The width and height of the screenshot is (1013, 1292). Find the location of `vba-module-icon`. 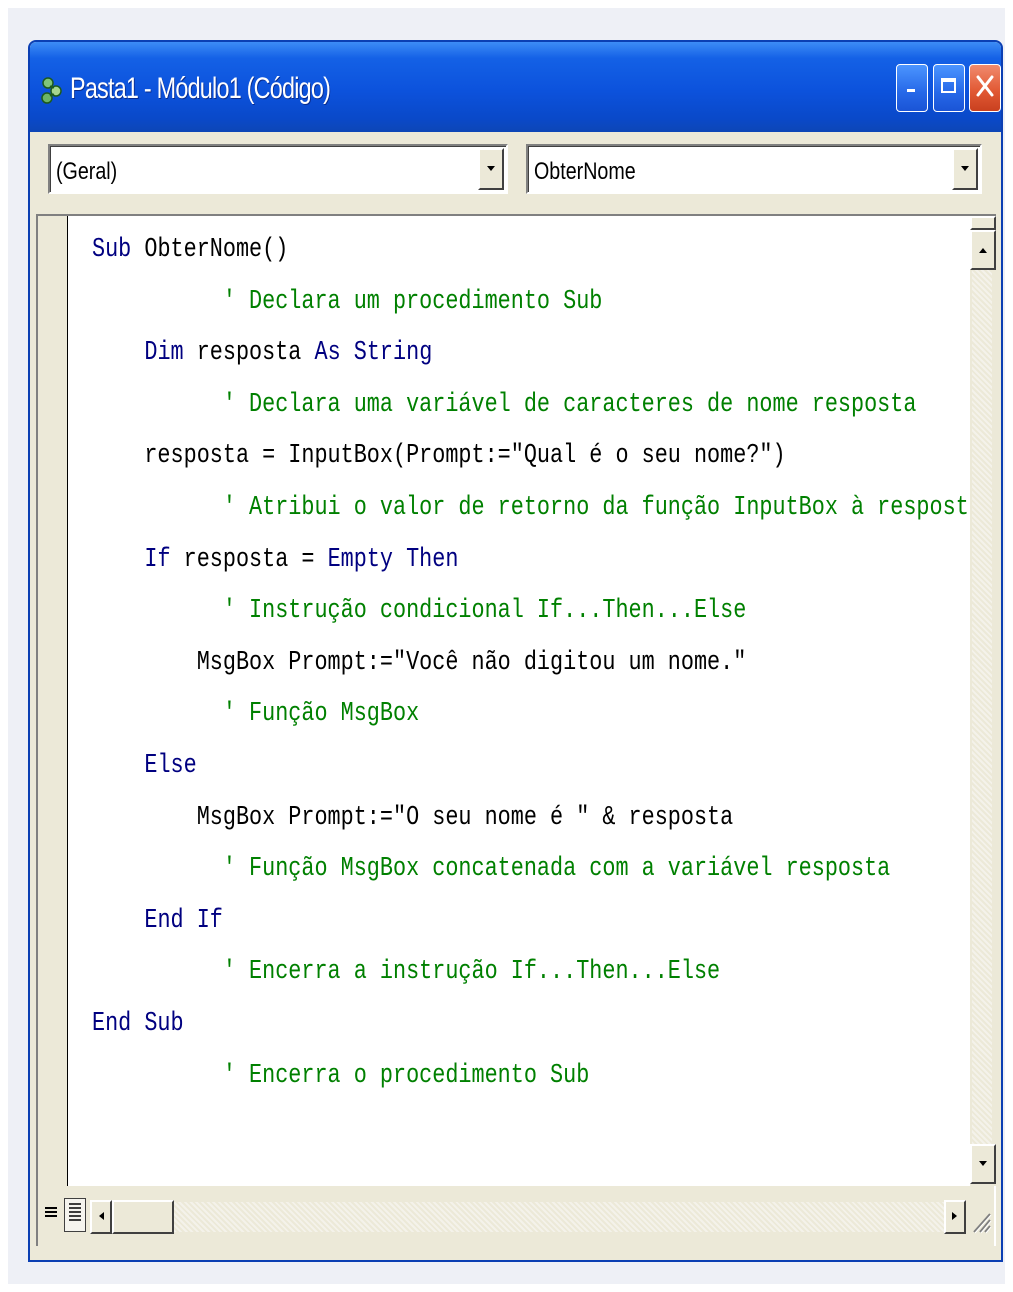

vba-module-icon is located at coordinates (52, 90).